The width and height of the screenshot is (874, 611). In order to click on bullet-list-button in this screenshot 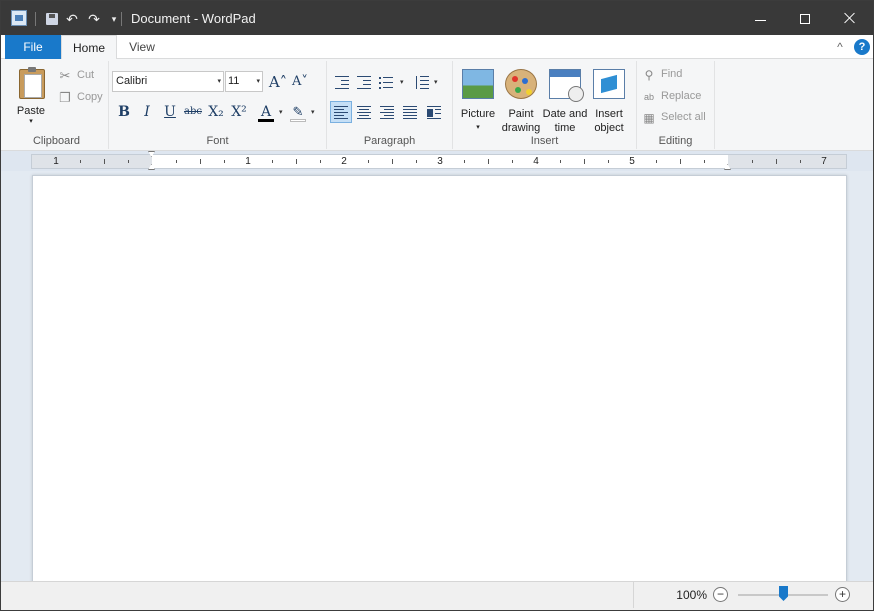, I will do `click(386, 82)`.